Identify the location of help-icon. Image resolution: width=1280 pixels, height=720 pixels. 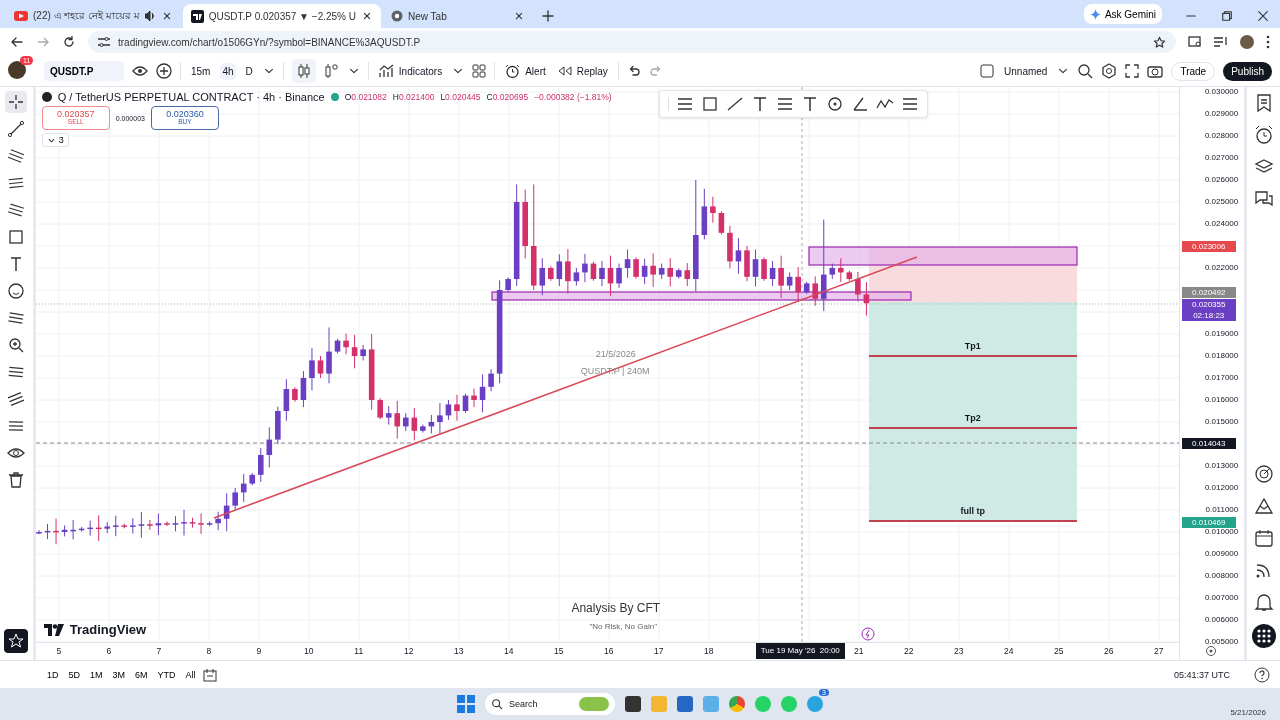
(1262, 674).